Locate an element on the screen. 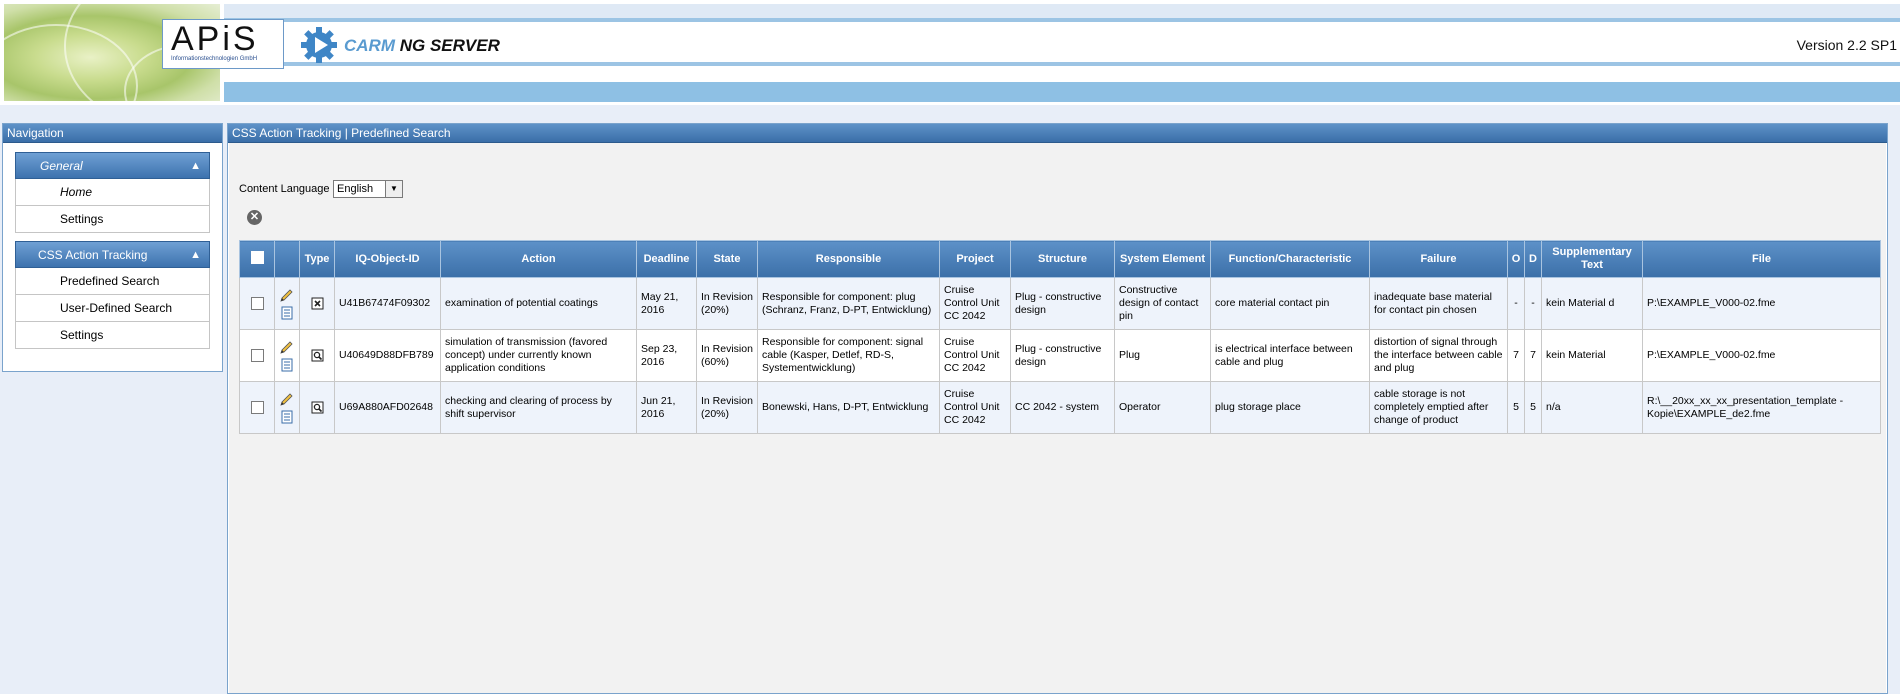 This screenshot has width=1900, height=694. col-header-object-id: IQ-Object-ID is located at coordinates (387, 259).